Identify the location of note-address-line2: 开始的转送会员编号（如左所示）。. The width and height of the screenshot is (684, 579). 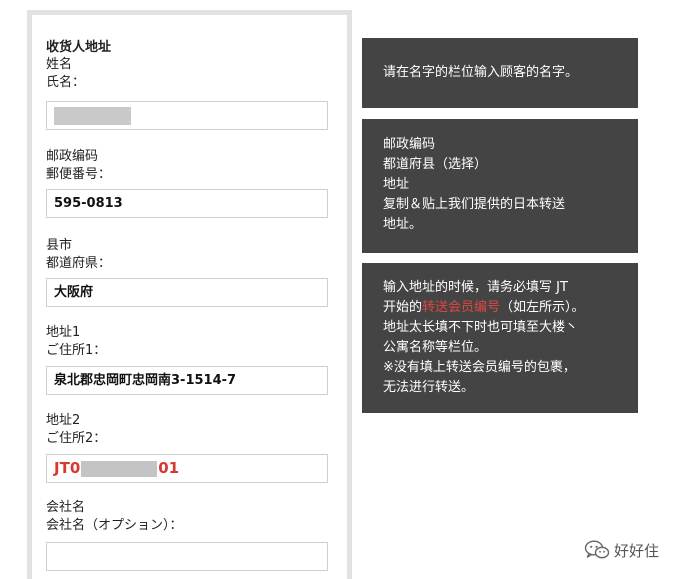
(503, 308).